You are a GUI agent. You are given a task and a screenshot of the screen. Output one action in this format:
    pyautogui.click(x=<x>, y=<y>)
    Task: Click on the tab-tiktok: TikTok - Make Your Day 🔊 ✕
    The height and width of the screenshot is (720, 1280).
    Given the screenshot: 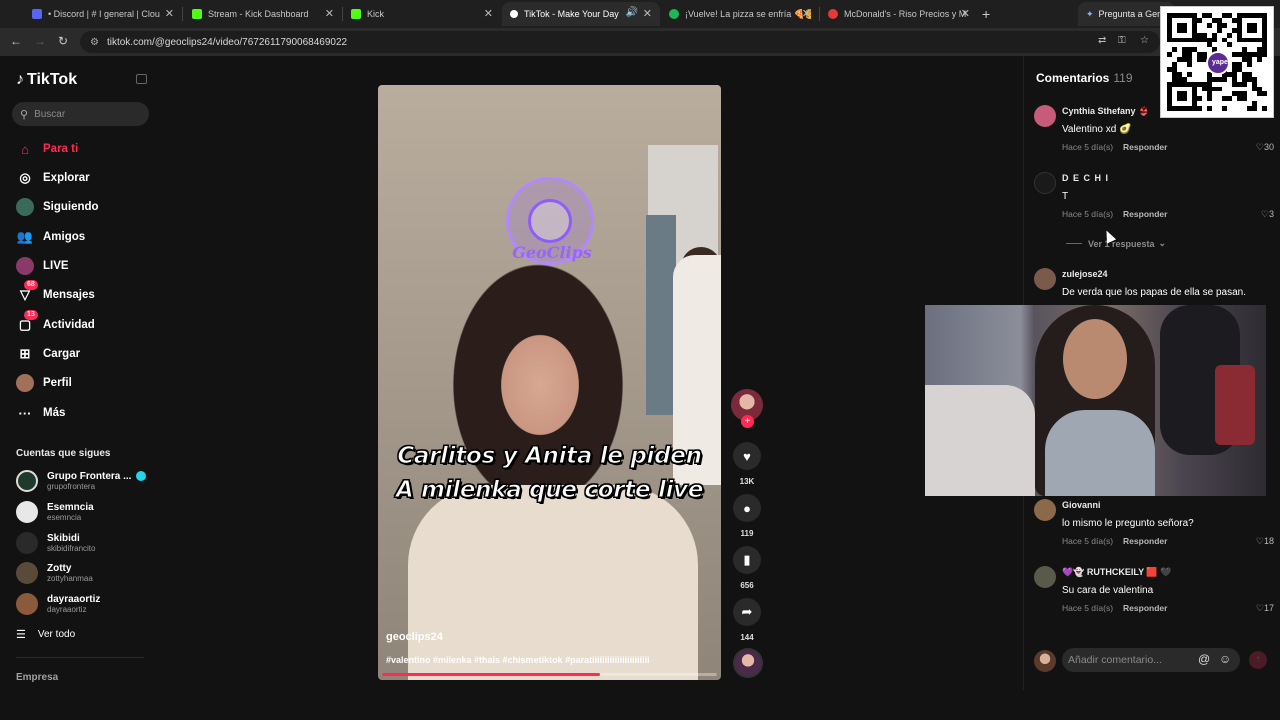 What is the action you would take?
    pyautogui.click(x=581, y=14)
    